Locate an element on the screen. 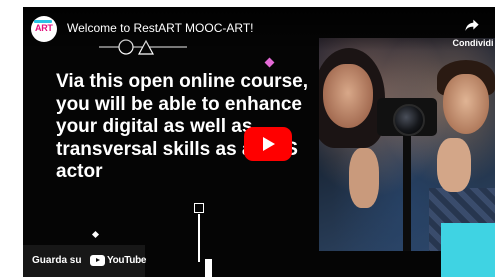  share-button: Condividi is located at coordinates (473, 33).